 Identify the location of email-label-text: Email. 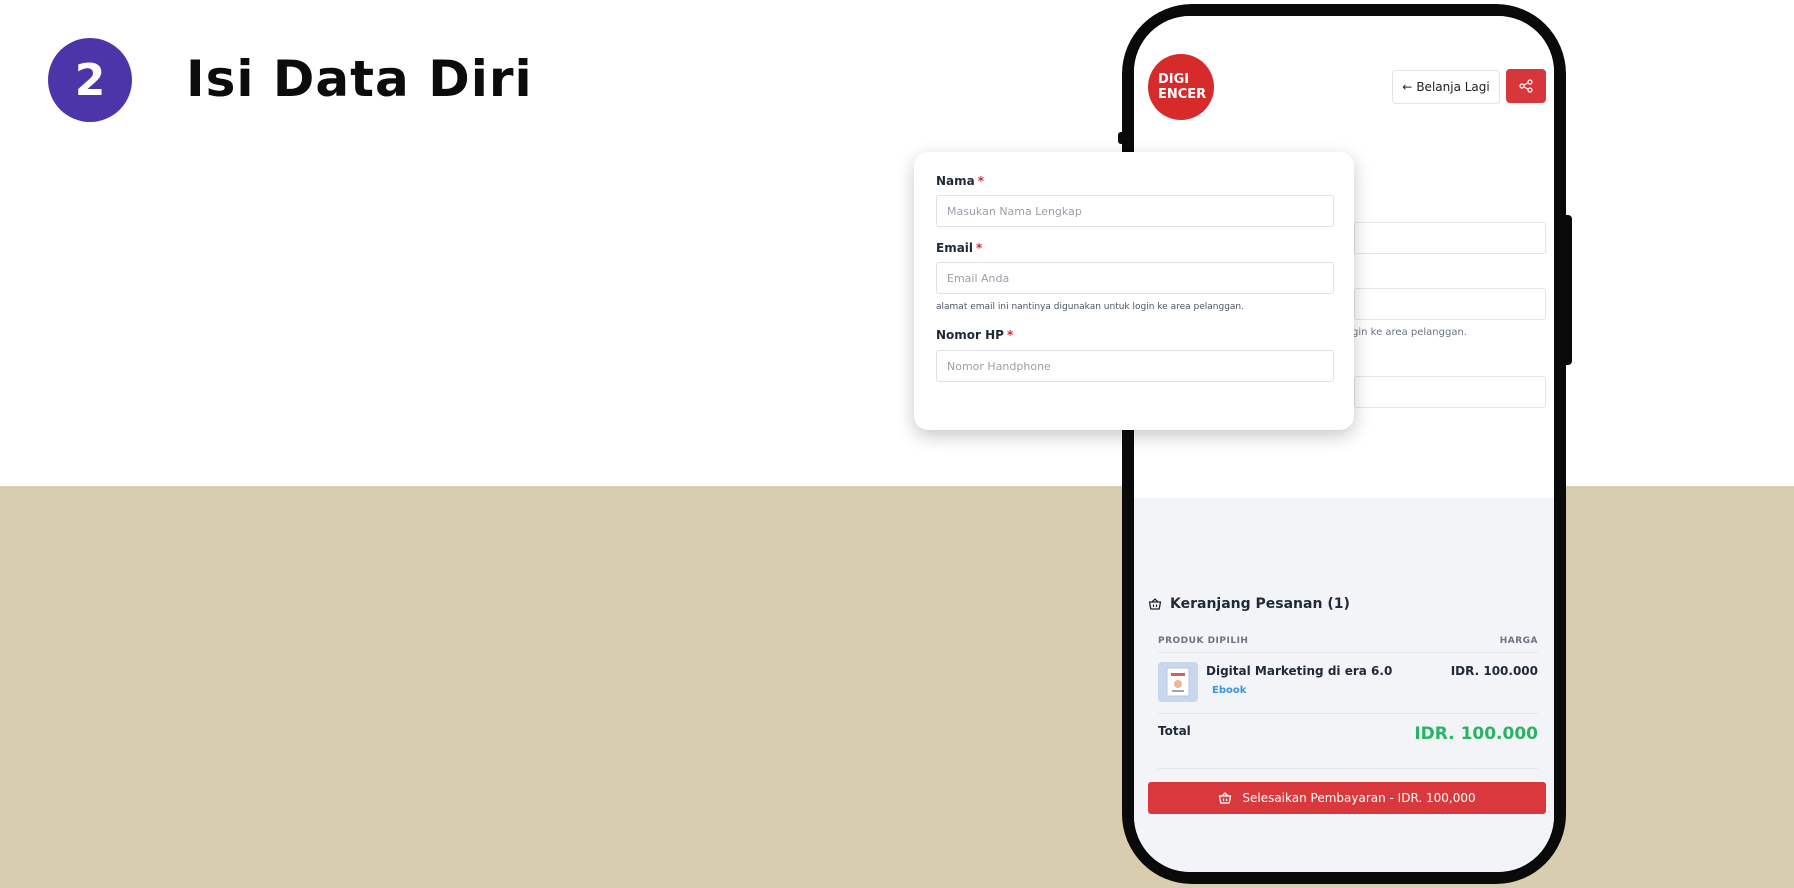
(955, 248).